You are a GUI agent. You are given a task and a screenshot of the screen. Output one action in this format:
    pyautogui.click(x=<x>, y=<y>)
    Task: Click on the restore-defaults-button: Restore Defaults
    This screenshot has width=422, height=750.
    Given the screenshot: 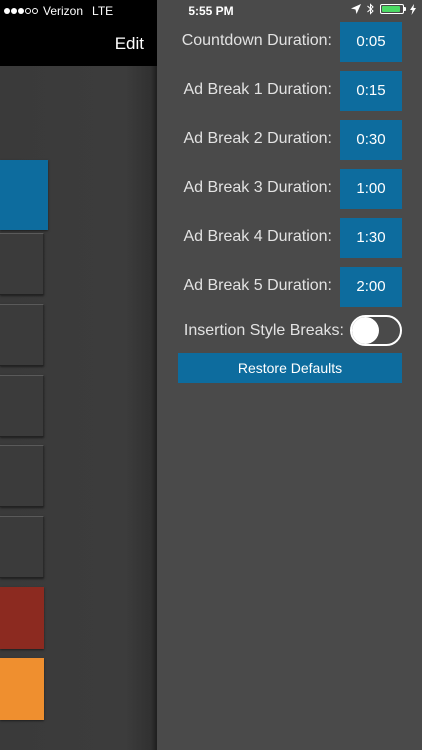 What is the action you would take?
    pyautogui.click(x=290, y=368)
    